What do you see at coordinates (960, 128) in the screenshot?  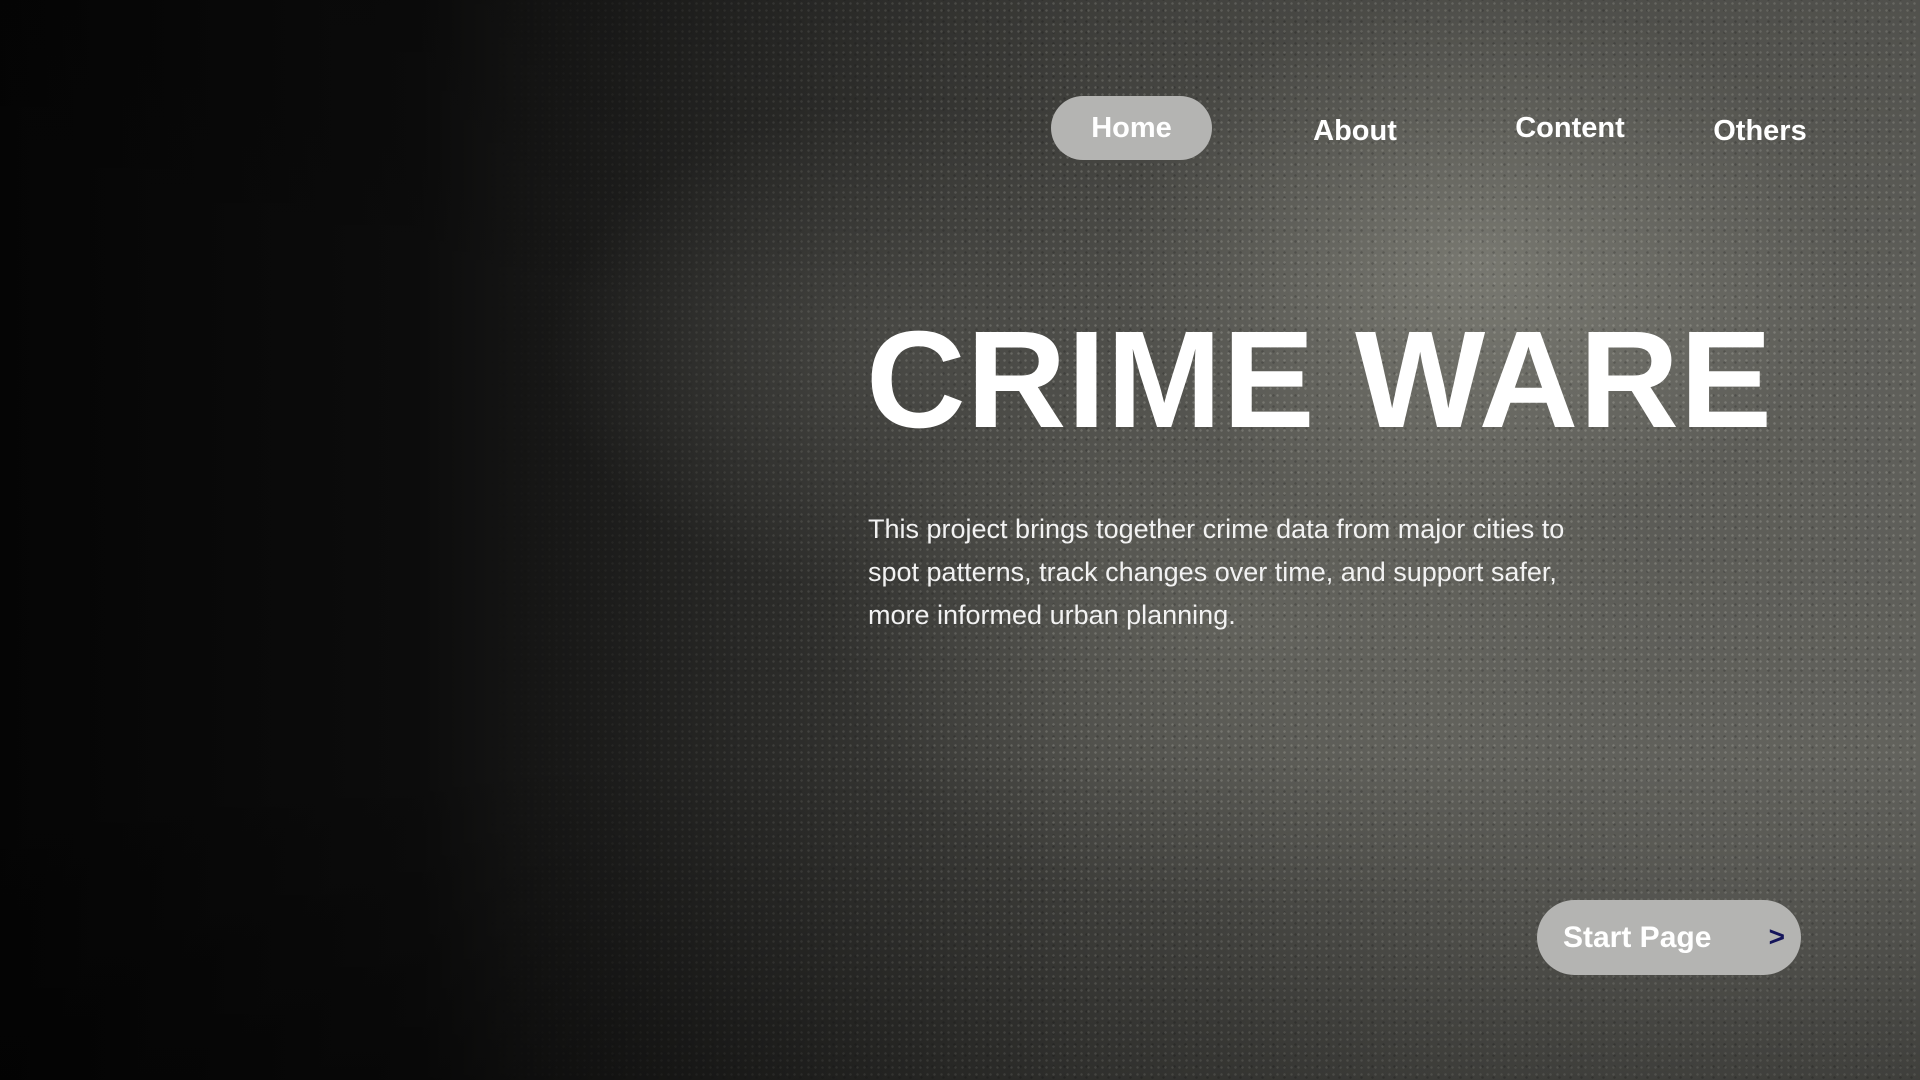 I see `top-navigation: Home About Content Others` at bounding box center [960, 128].